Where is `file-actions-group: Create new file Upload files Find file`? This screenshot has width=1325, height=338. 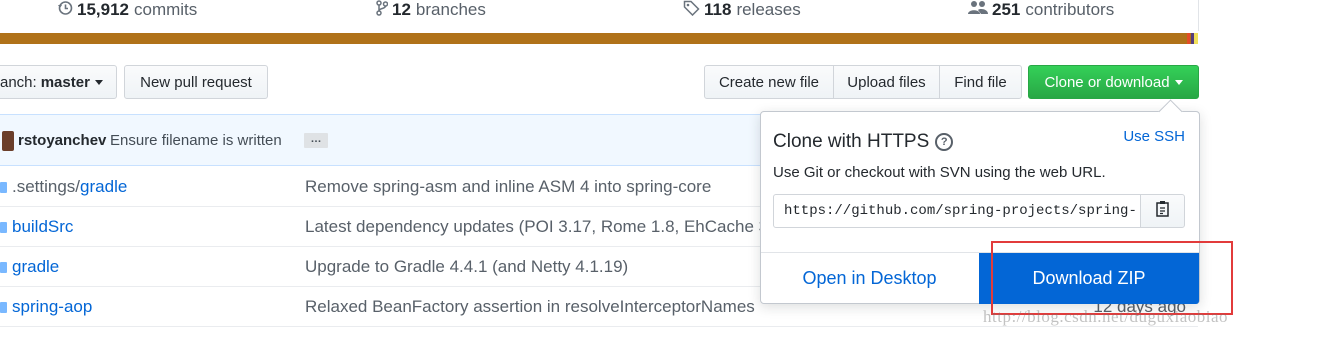 file-actions-group: Create new file Upload files Find file is located at coordinates (863, 82).